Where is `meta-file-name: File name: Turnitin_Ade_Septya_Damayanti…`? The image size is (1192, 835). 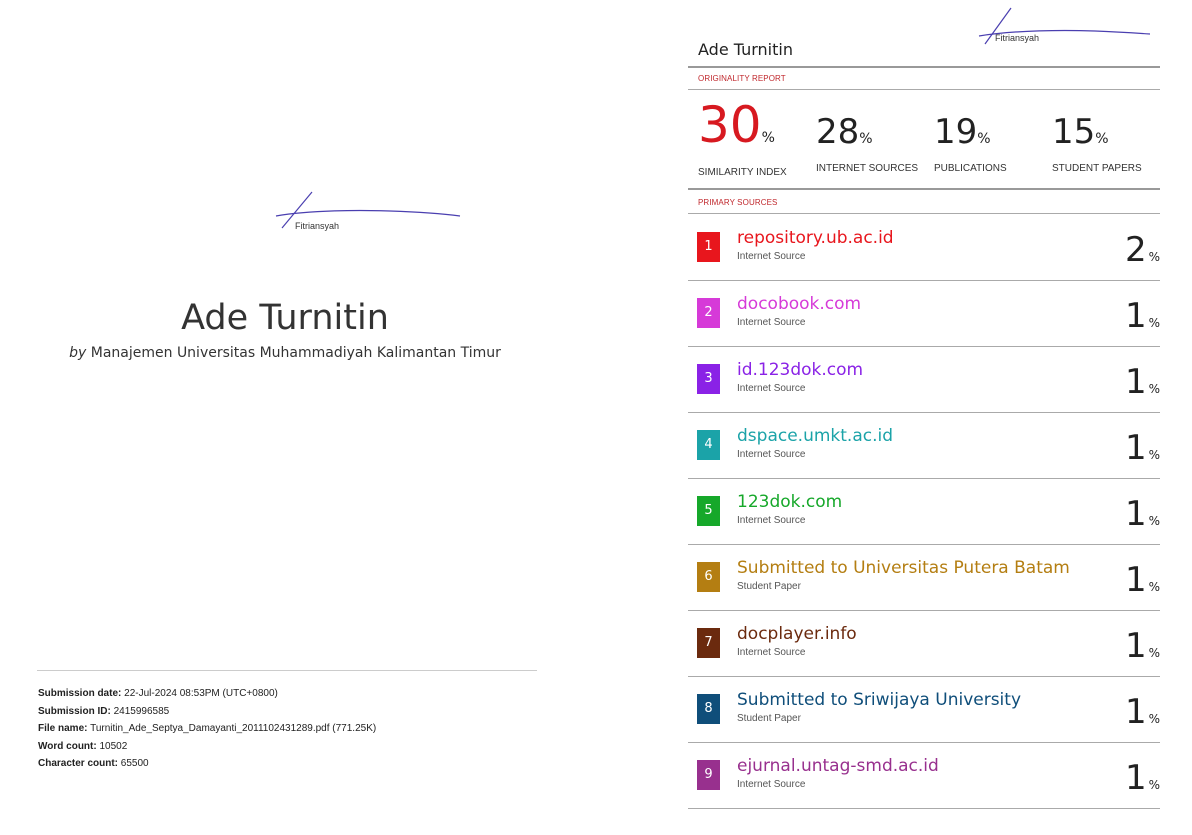
meta-file-name: File name: Turnitin_Ade_Septya_Damayanti… is located at coordinates (207, 728).